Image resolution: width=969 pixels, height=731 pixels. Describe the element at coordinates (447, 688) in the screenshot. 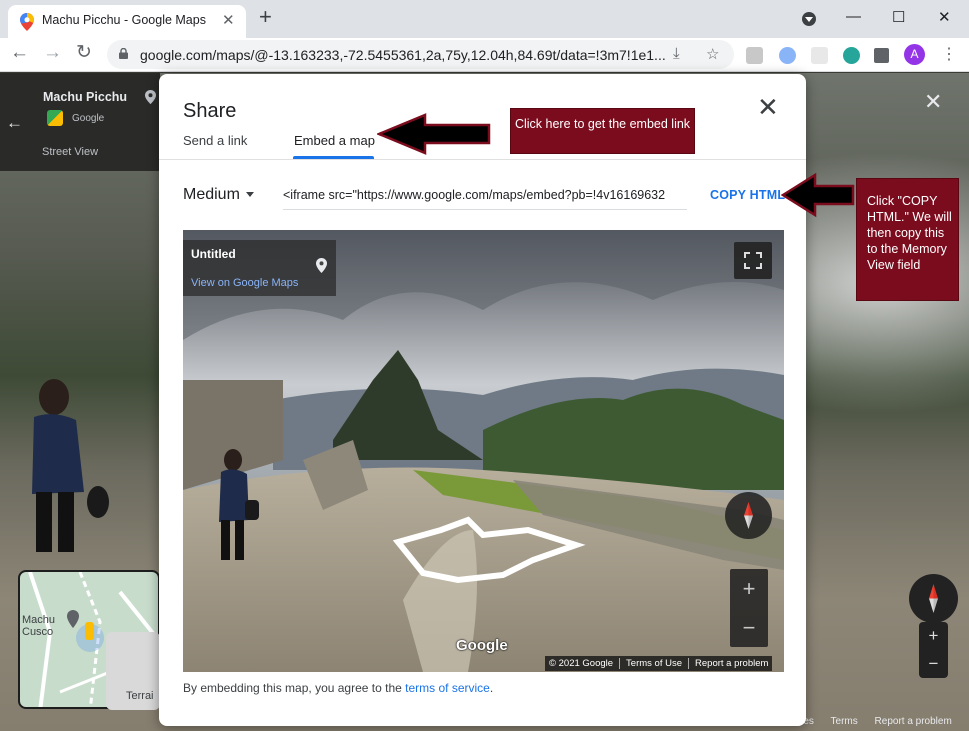

I see `terms-of-service-link: terms of service` at that location.